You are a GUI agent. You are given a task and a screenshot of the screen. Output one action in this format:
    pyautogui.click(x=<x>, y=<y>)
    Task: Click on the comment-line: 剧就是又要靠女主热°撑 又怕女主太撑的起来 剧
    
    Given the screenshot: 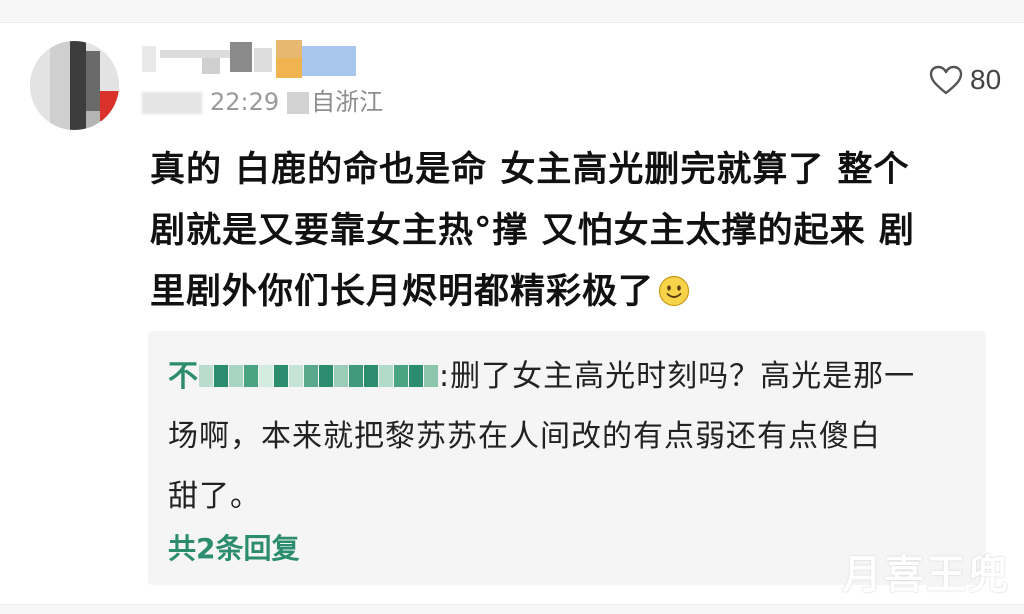 What is the action you would take?
    pyautogui.click(x=532, y=231)
    